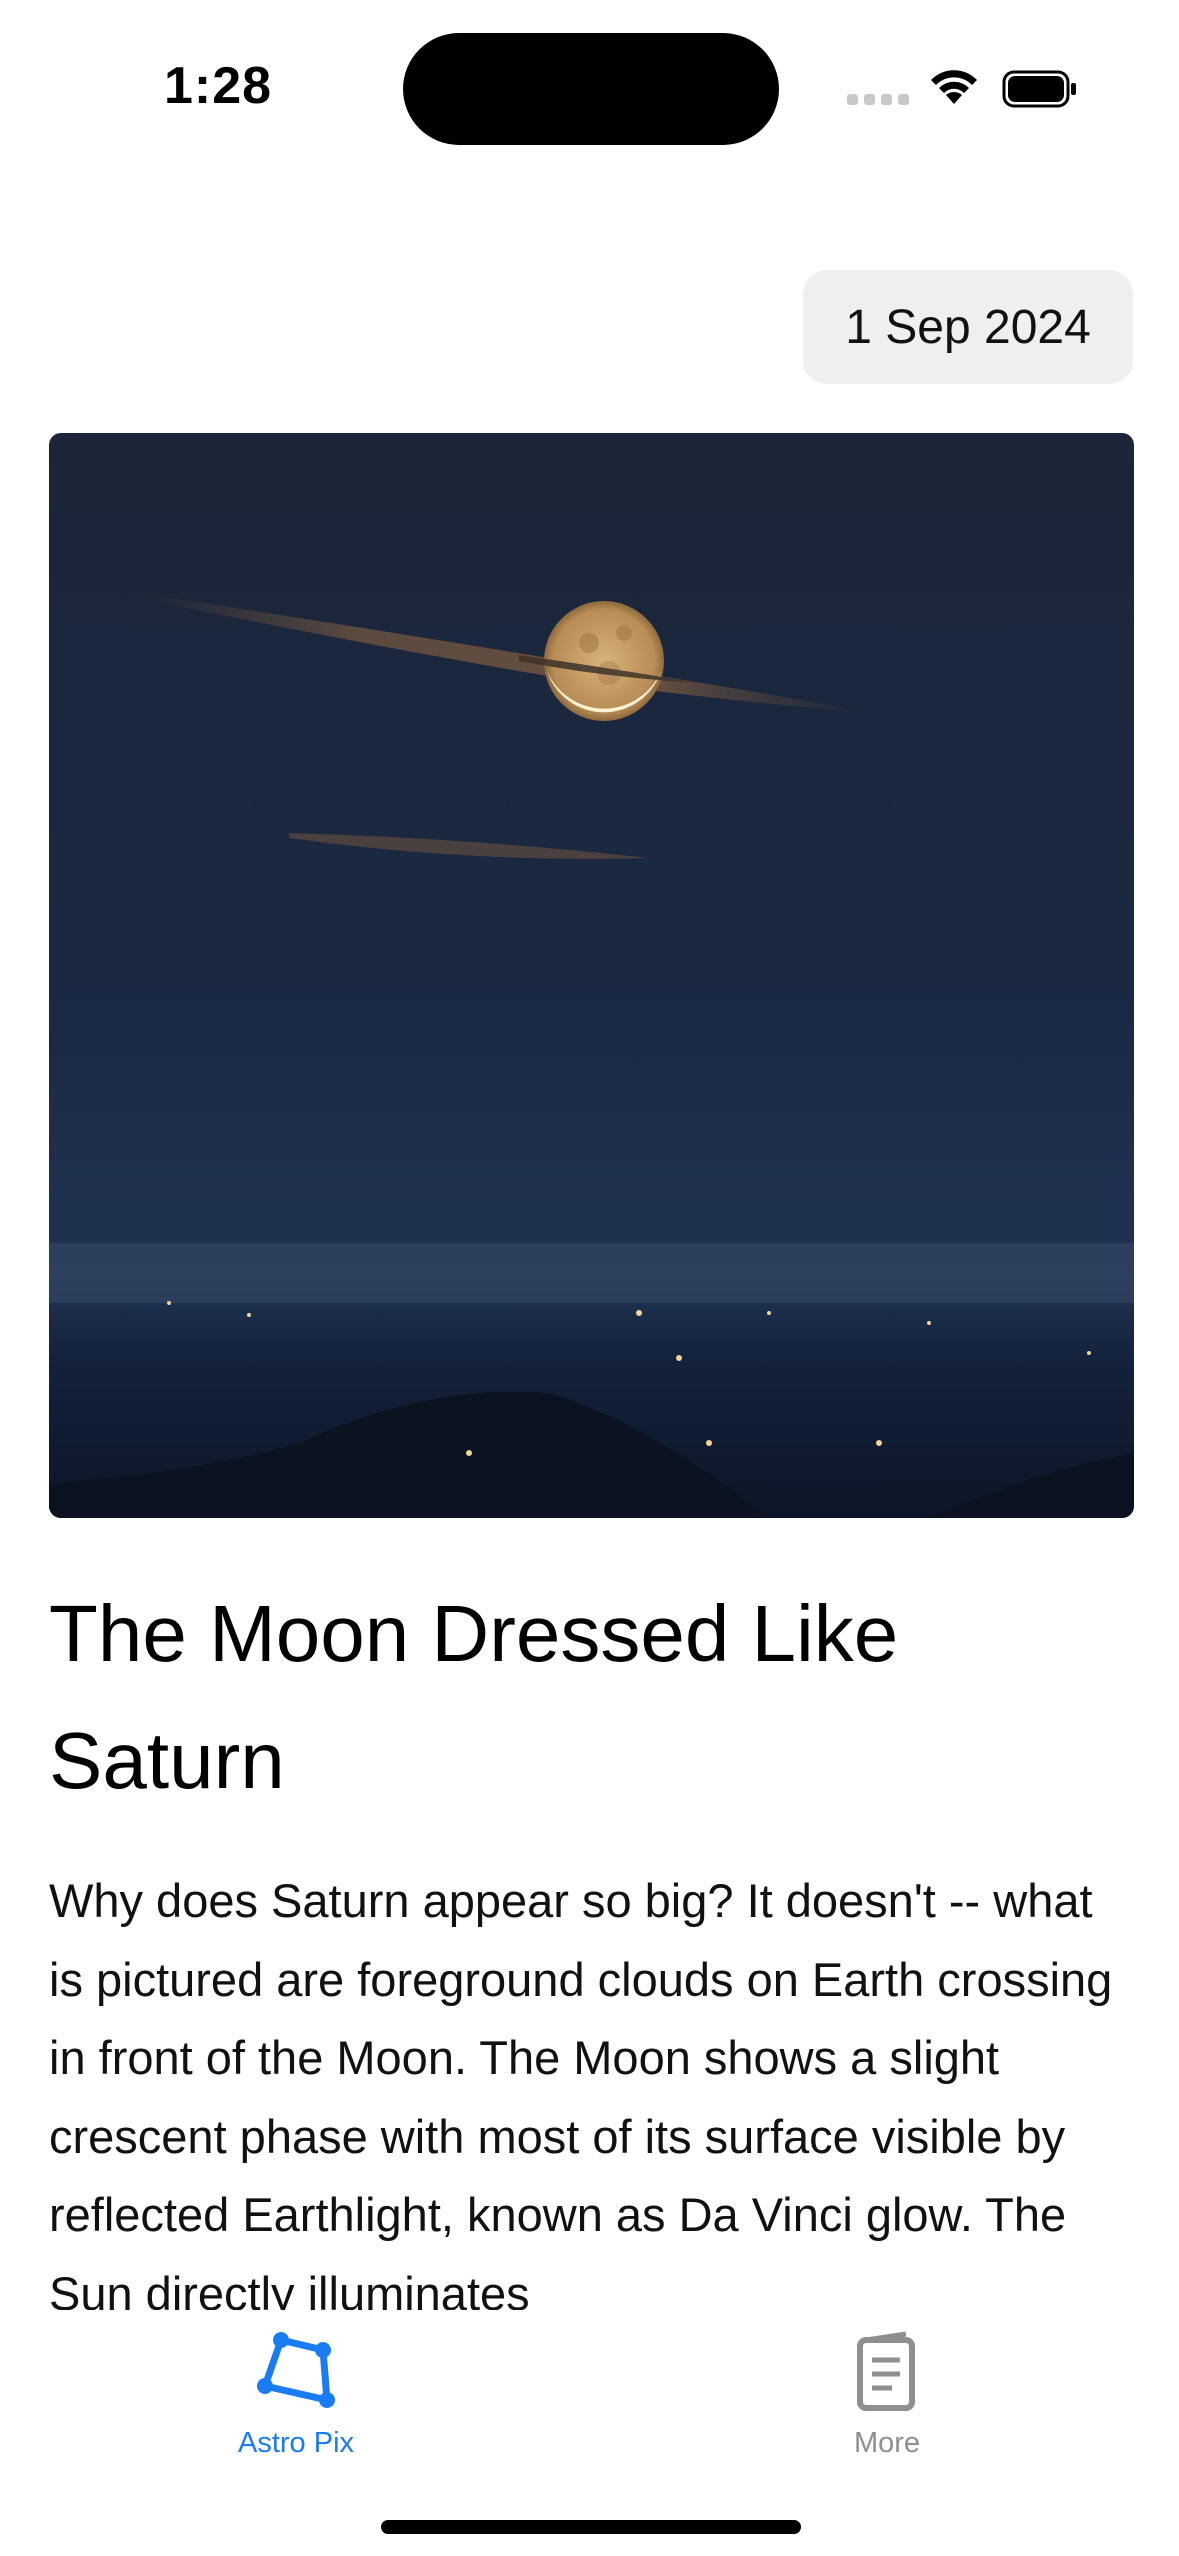 The height and width of the screenshot is (2556, 1179). What do you see at coordinates (887, 2443) in the screenshot?
I see `tab-label-more: More` at bounding box center [887, 2443].